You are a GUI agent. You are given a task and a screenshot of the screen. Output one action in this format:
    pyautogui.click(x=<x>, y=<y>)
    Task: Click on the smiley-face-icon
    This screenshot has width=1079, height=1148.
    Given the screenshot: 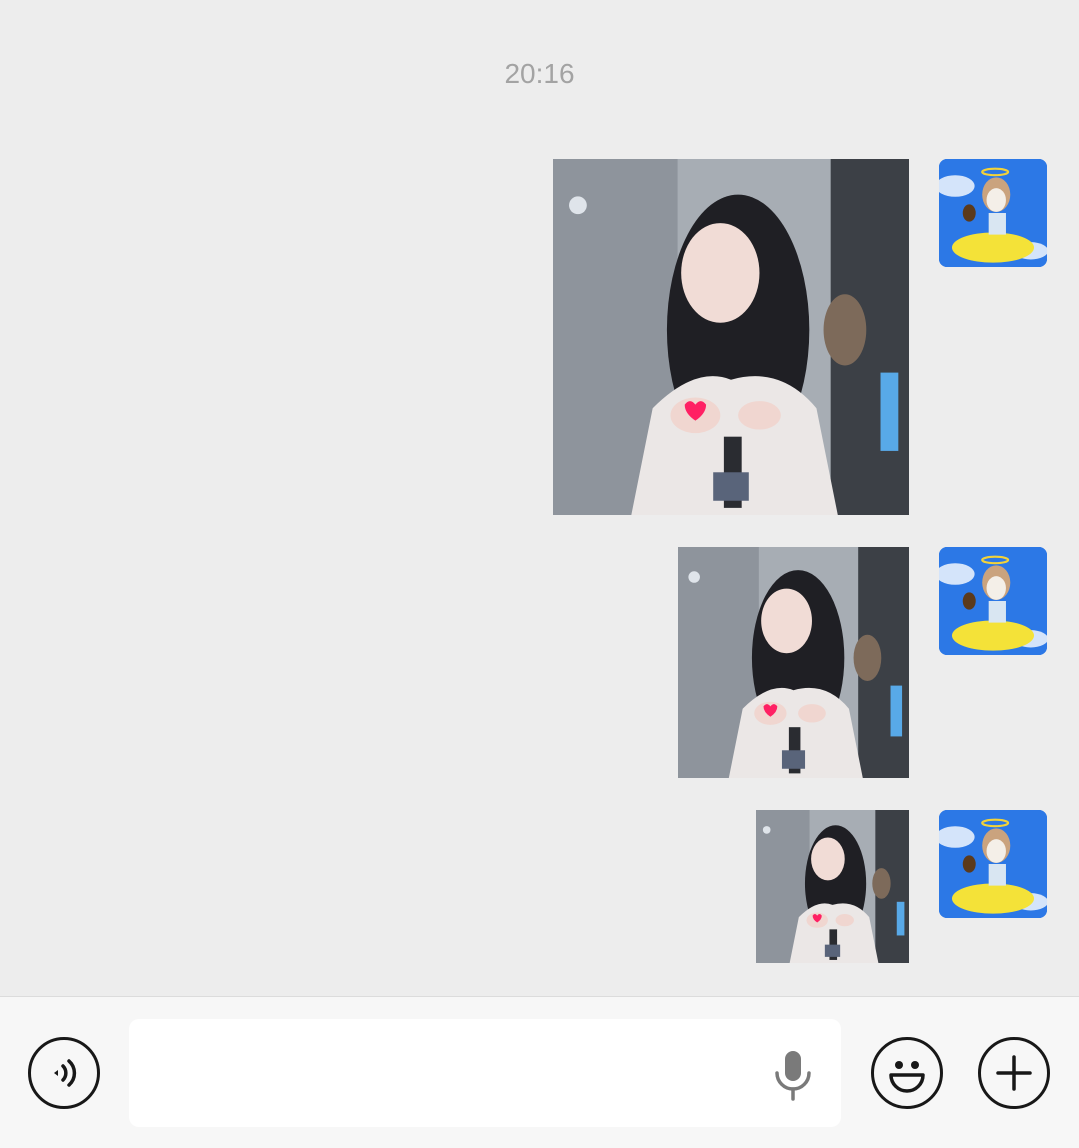 What is the action you would take?
    pyautogui.click(x=907, y=1077)
    